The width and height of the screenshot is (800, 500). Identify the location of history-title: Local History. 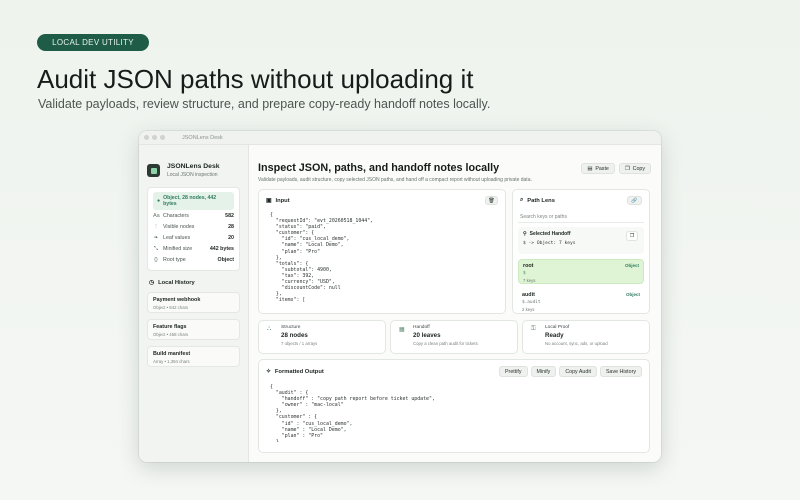
(176, 282).